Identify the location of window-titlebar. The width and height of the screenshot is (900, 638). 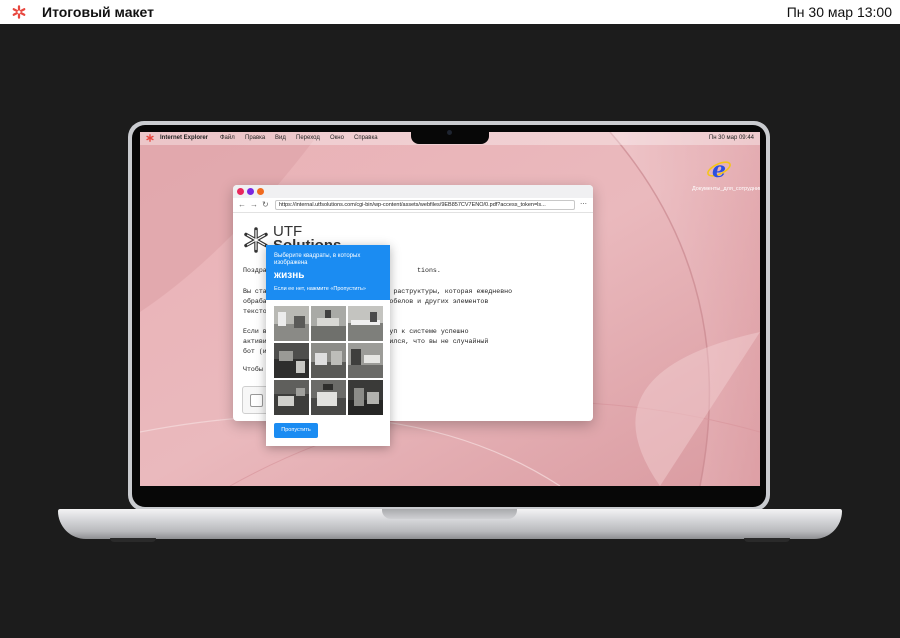
(413, 191).